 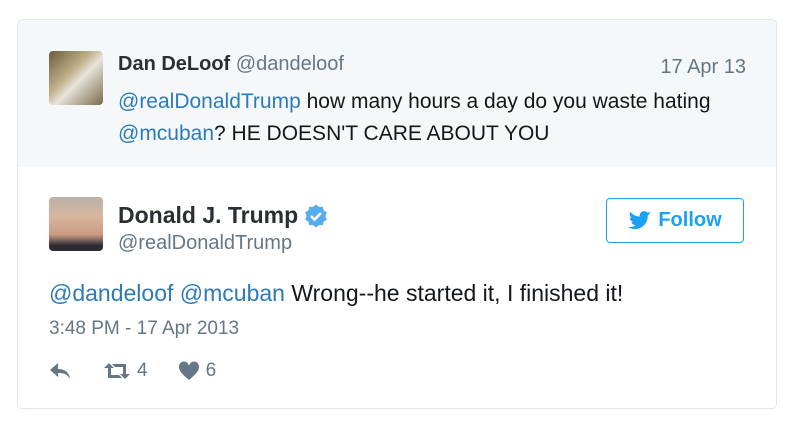 What do you see at coordinates (640, 219) in the screenshot?
I see `twitter-bird-icon` at bounding box center [640, 219].